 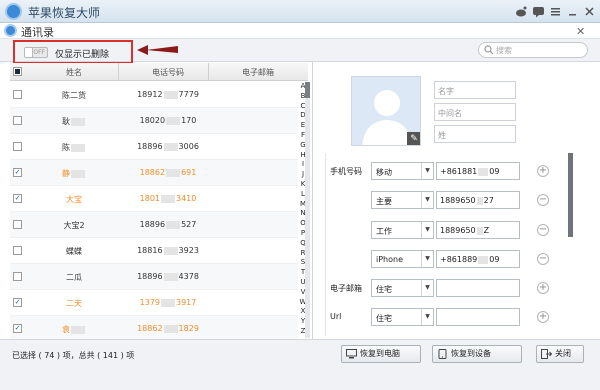 I want to click on contact-name: 二瓜, so click(x=74, y=277).